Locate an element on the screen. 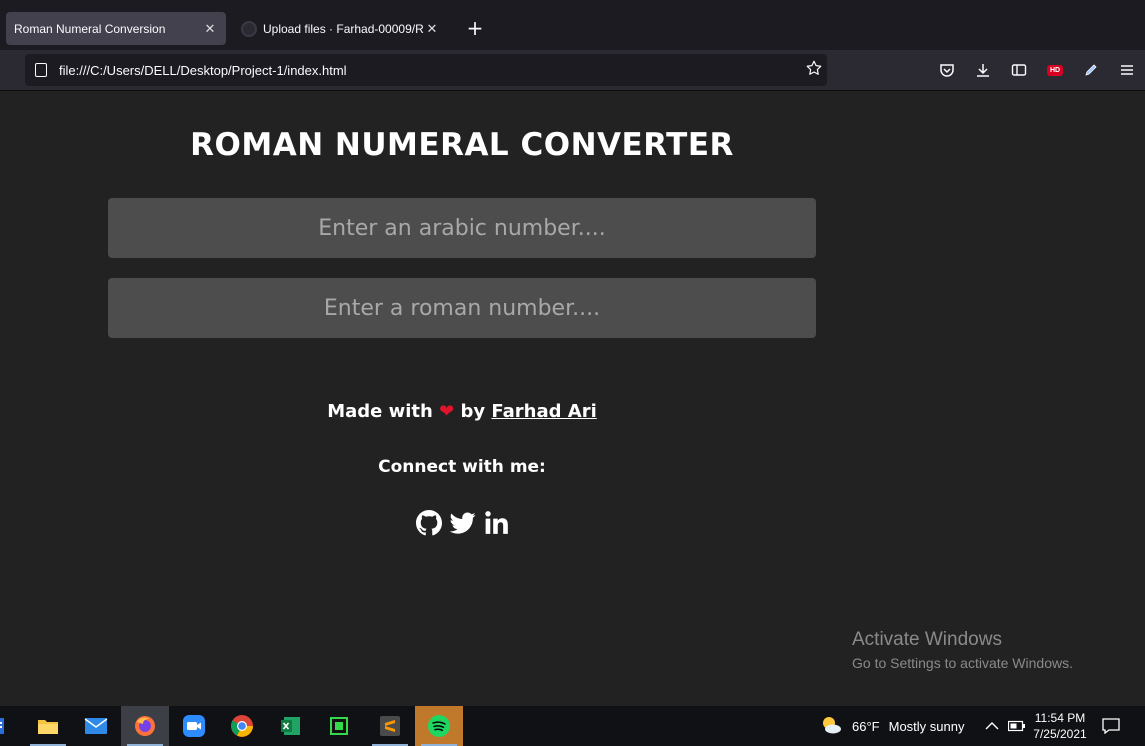 This screenshot has width=1145, height=746. download-icon is located at coordinates (983, 70).